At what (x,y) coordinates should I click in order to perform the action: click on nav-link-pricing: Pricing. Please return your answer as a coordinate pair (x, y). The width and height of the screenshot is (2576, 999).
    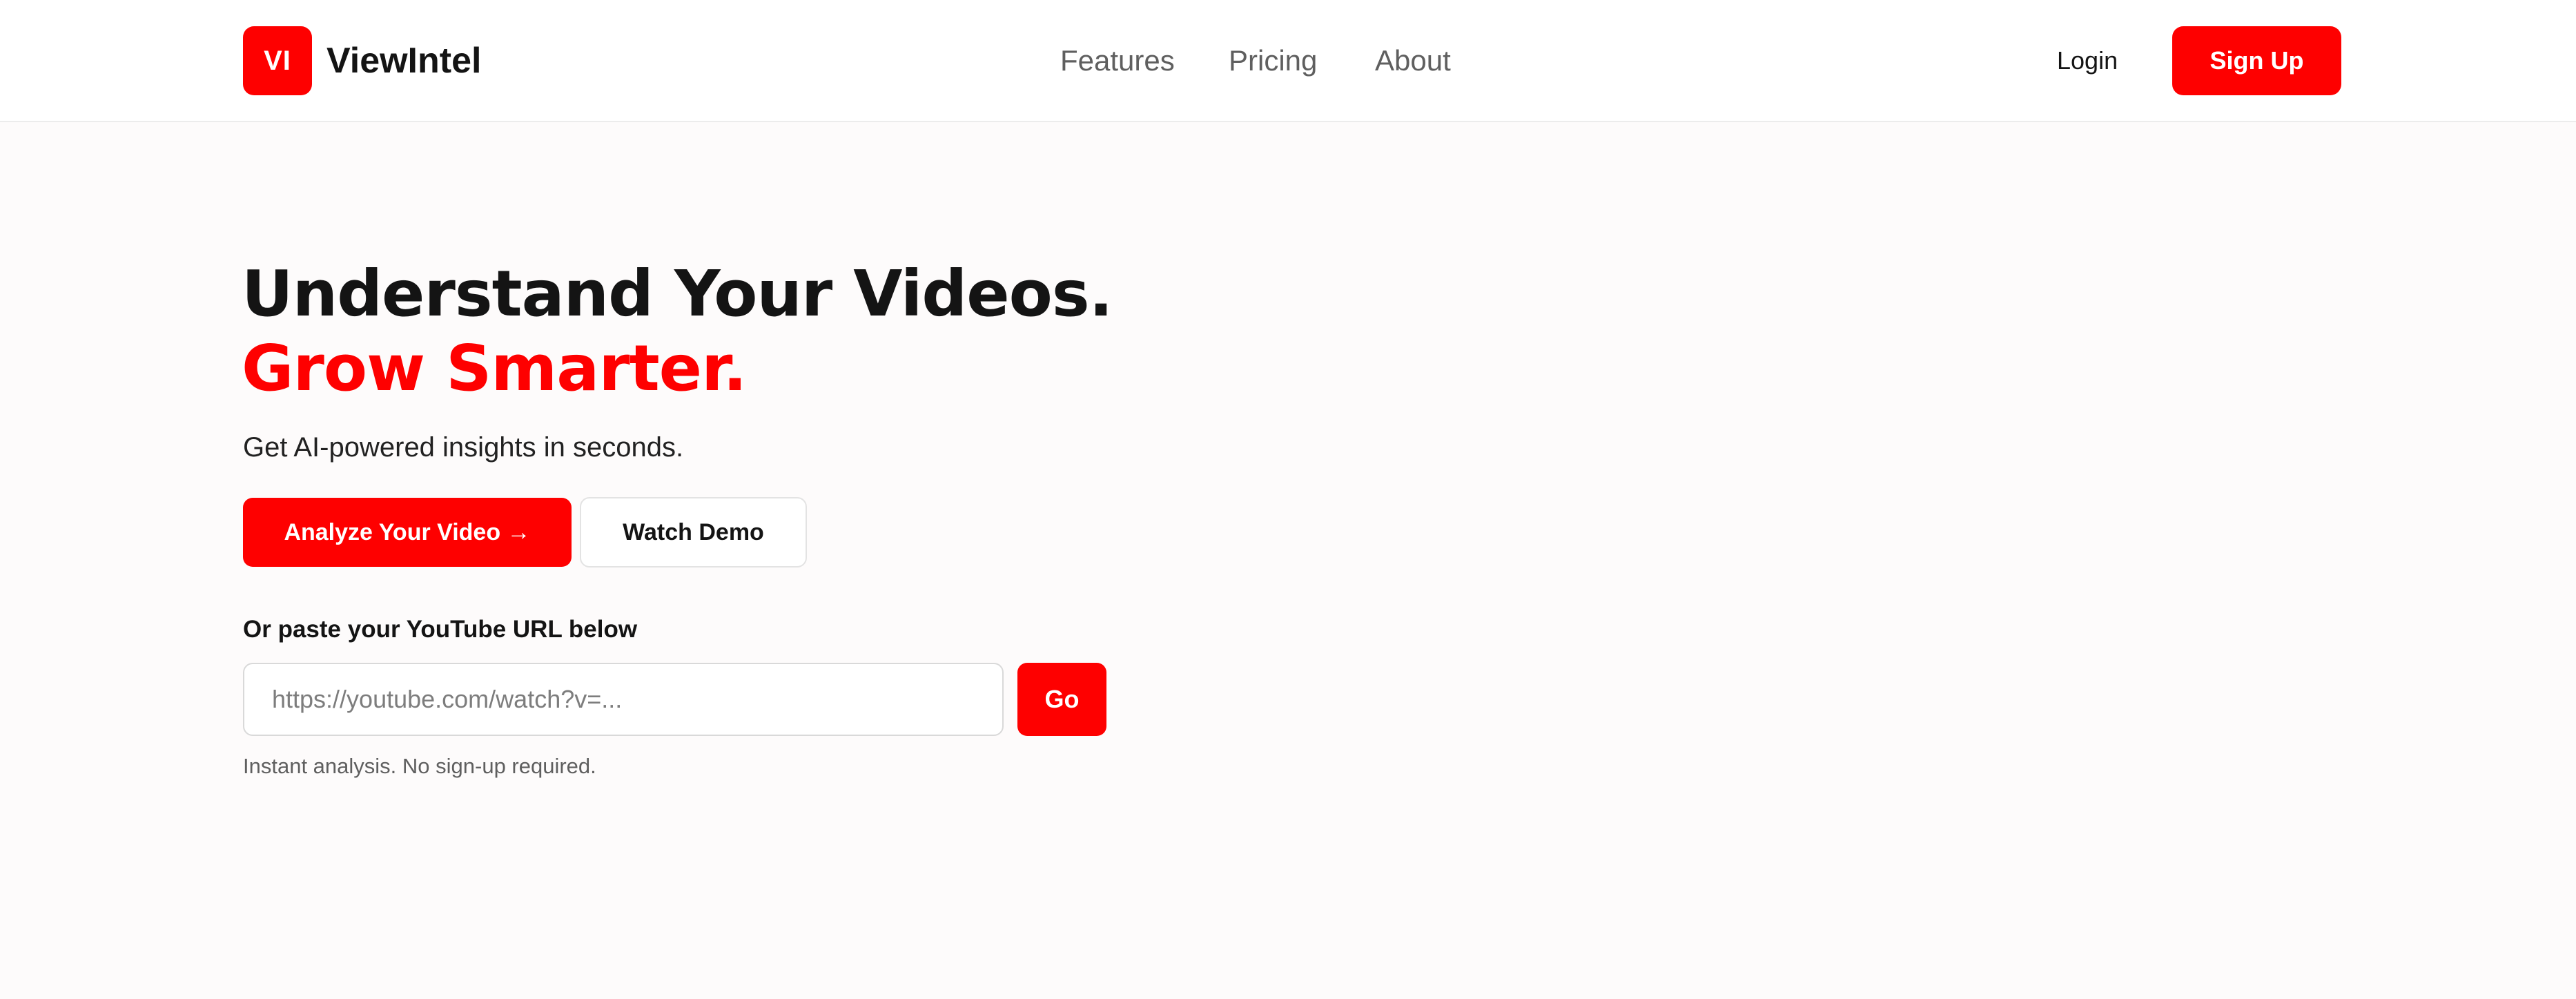
    Looking at the image, I should click on (1273, 61).